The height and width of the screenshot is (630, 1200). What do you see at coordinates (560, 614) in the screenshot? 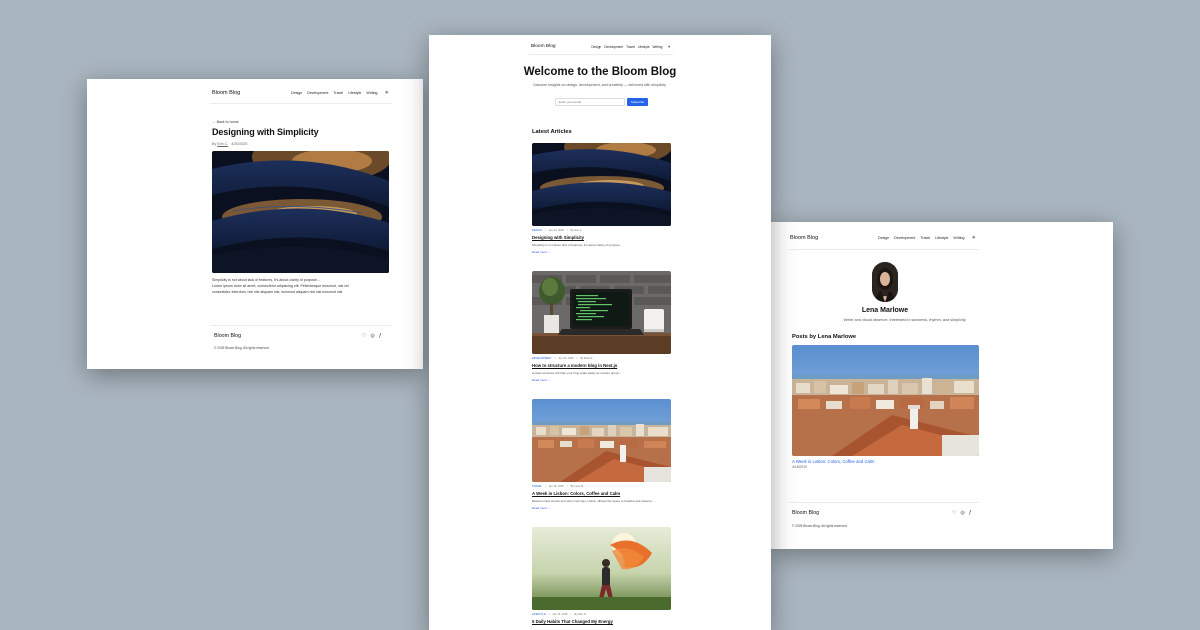
I see `article-date: Apr 16, 2025` at bounding box center [560, 614].